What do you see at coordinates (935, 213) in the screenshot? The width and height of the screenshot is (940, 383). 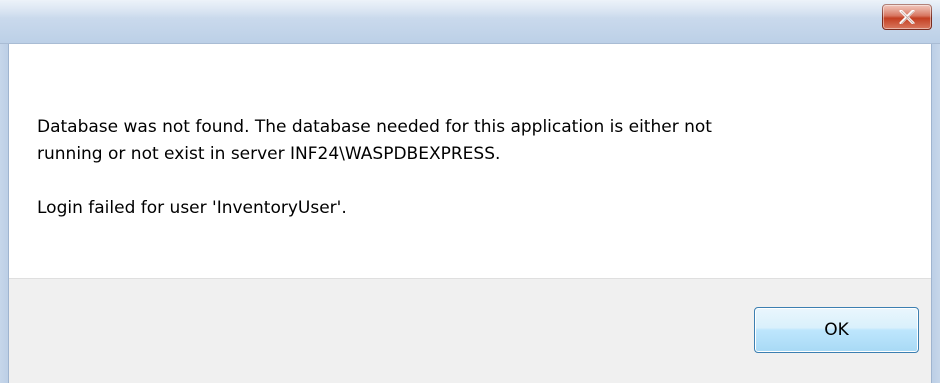 I see `window-frame-right` at bounding box center [935, 213].